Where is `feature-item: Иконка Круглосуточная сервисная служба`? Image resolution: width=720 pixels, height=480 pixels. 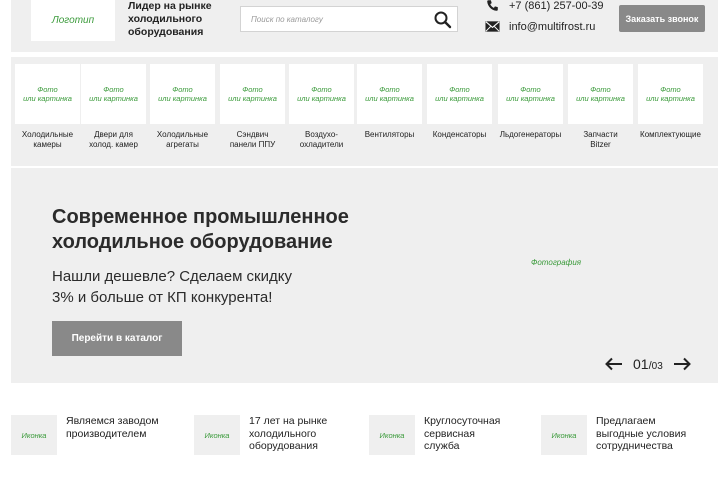
feature-item: Иконка Круглосуточная сервисная служба is located at coordinates (434, 435).